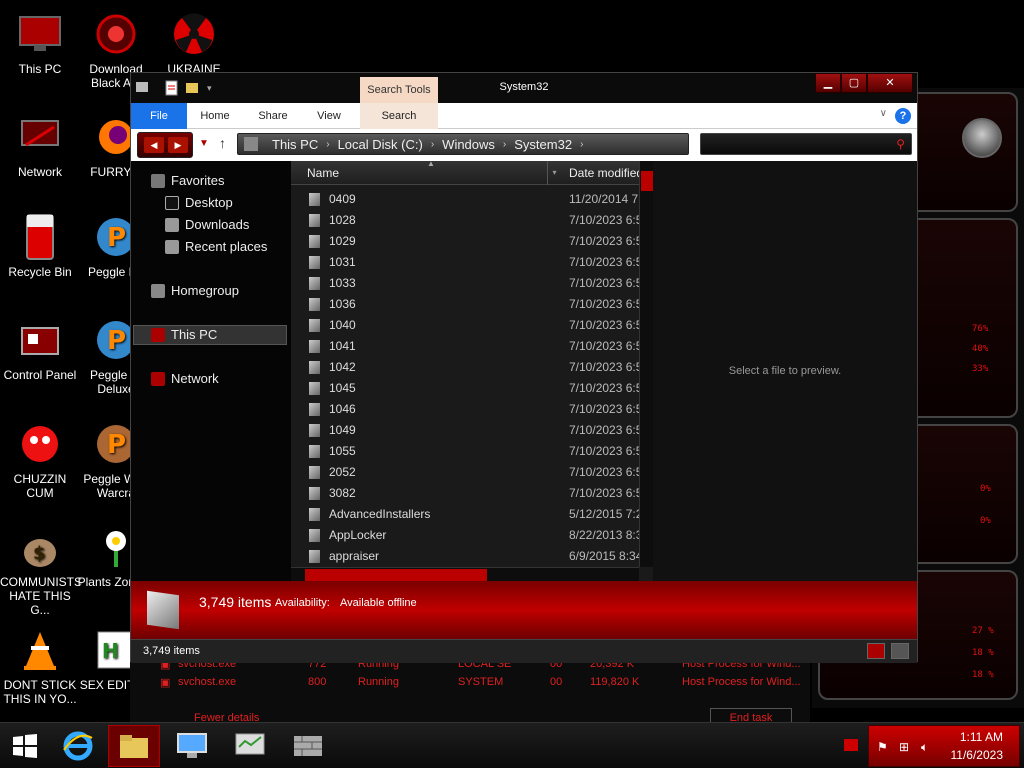  What do you see at coordinates (204, 143) in the screenshot?
I see `recent-locations-dropdown: ▼` at bounding box center [204, 143].